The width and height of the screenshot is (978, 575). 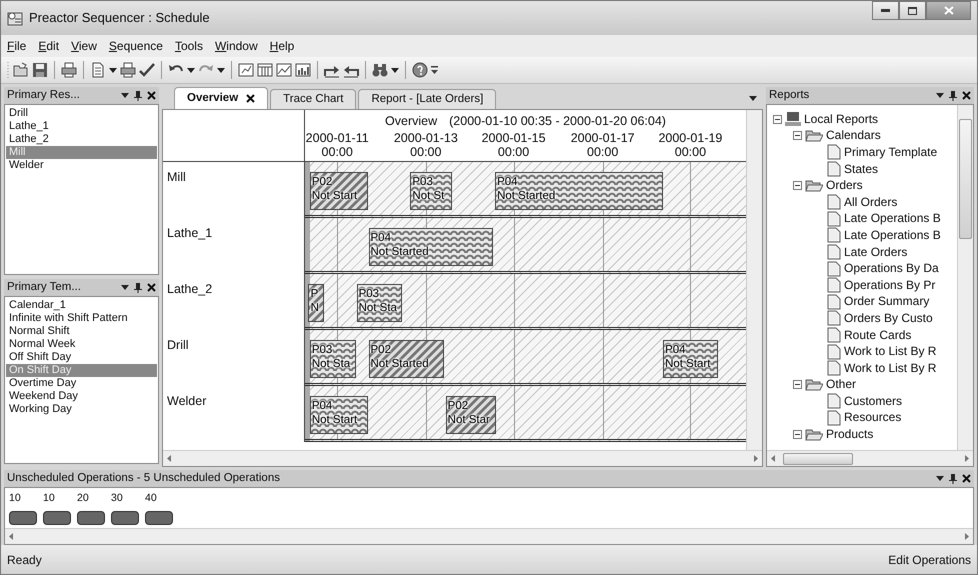 I want to click on tree-item: Late Orders, so click(x=865, y=252).